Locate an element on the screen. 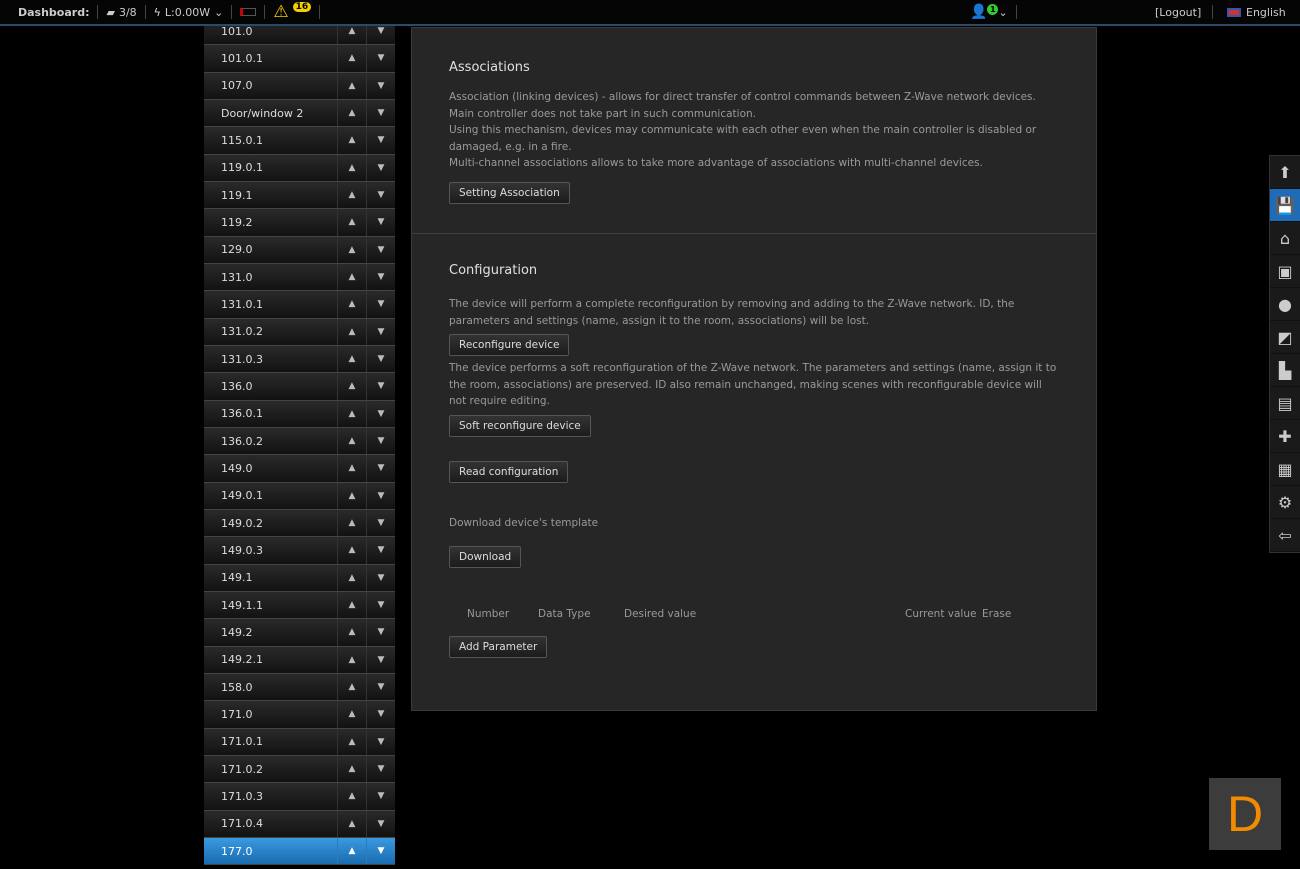 This screenshot has width=1300, height=869. alerts: ⚠ 16 is located at coordinates (293, 12).